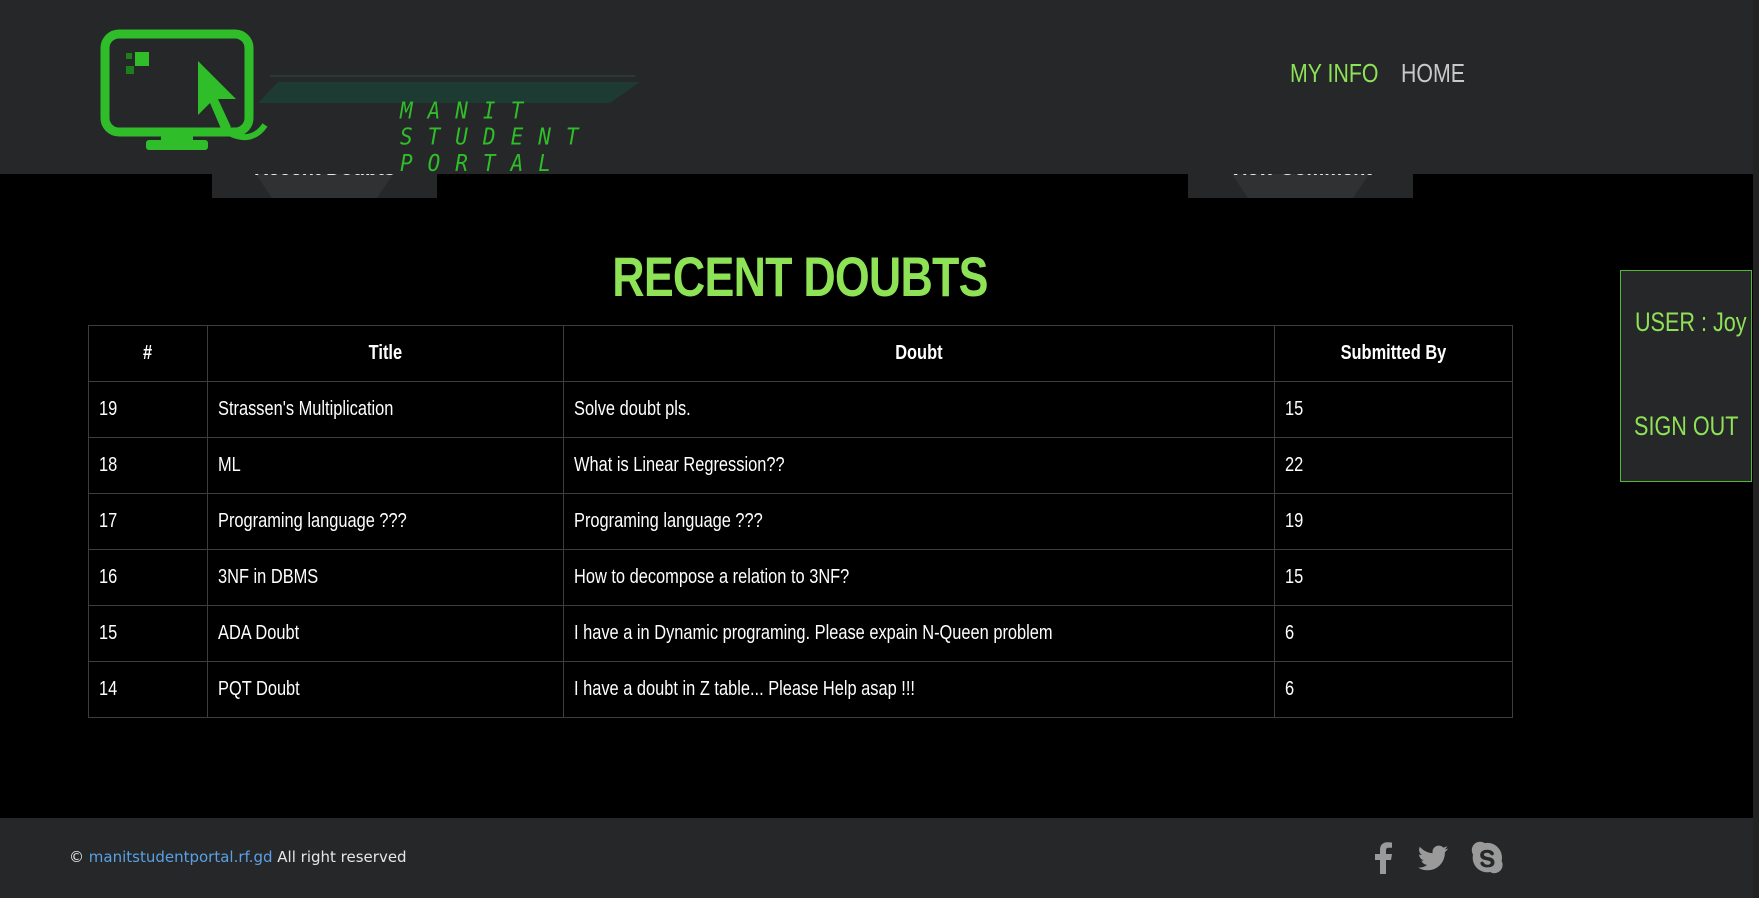 This screenshot has height=898, width=1759. Describe the element at coordinates (1393, 521) in the screenshot. I see `cell-submitted-by: 19` at that location.